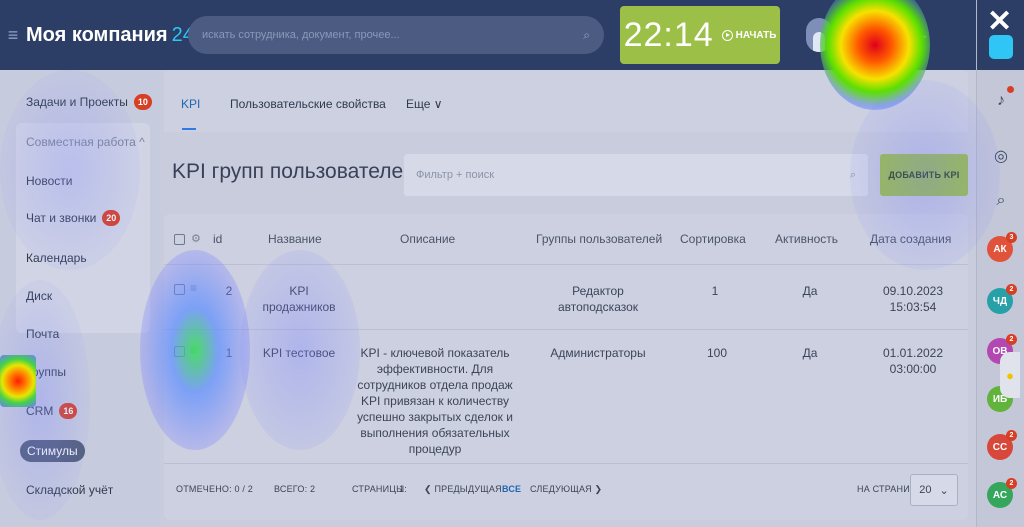  I want to click on cell-id: 2, so click(229, 291).